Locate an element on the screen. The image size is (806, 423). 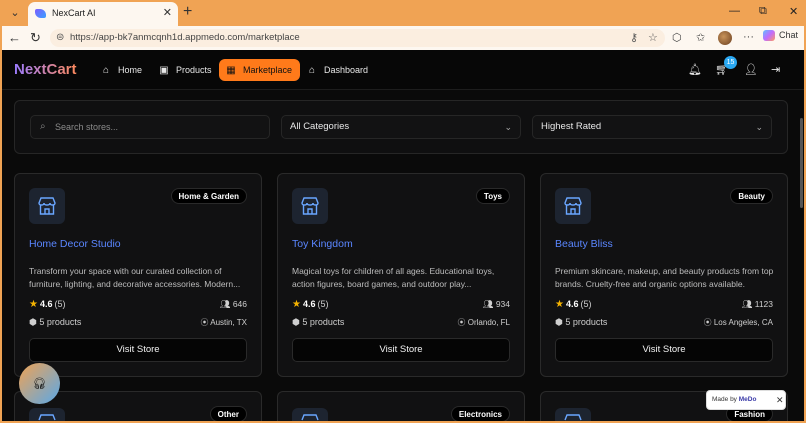
cart-count-badge: 15 is located at coordinates (730, 62).